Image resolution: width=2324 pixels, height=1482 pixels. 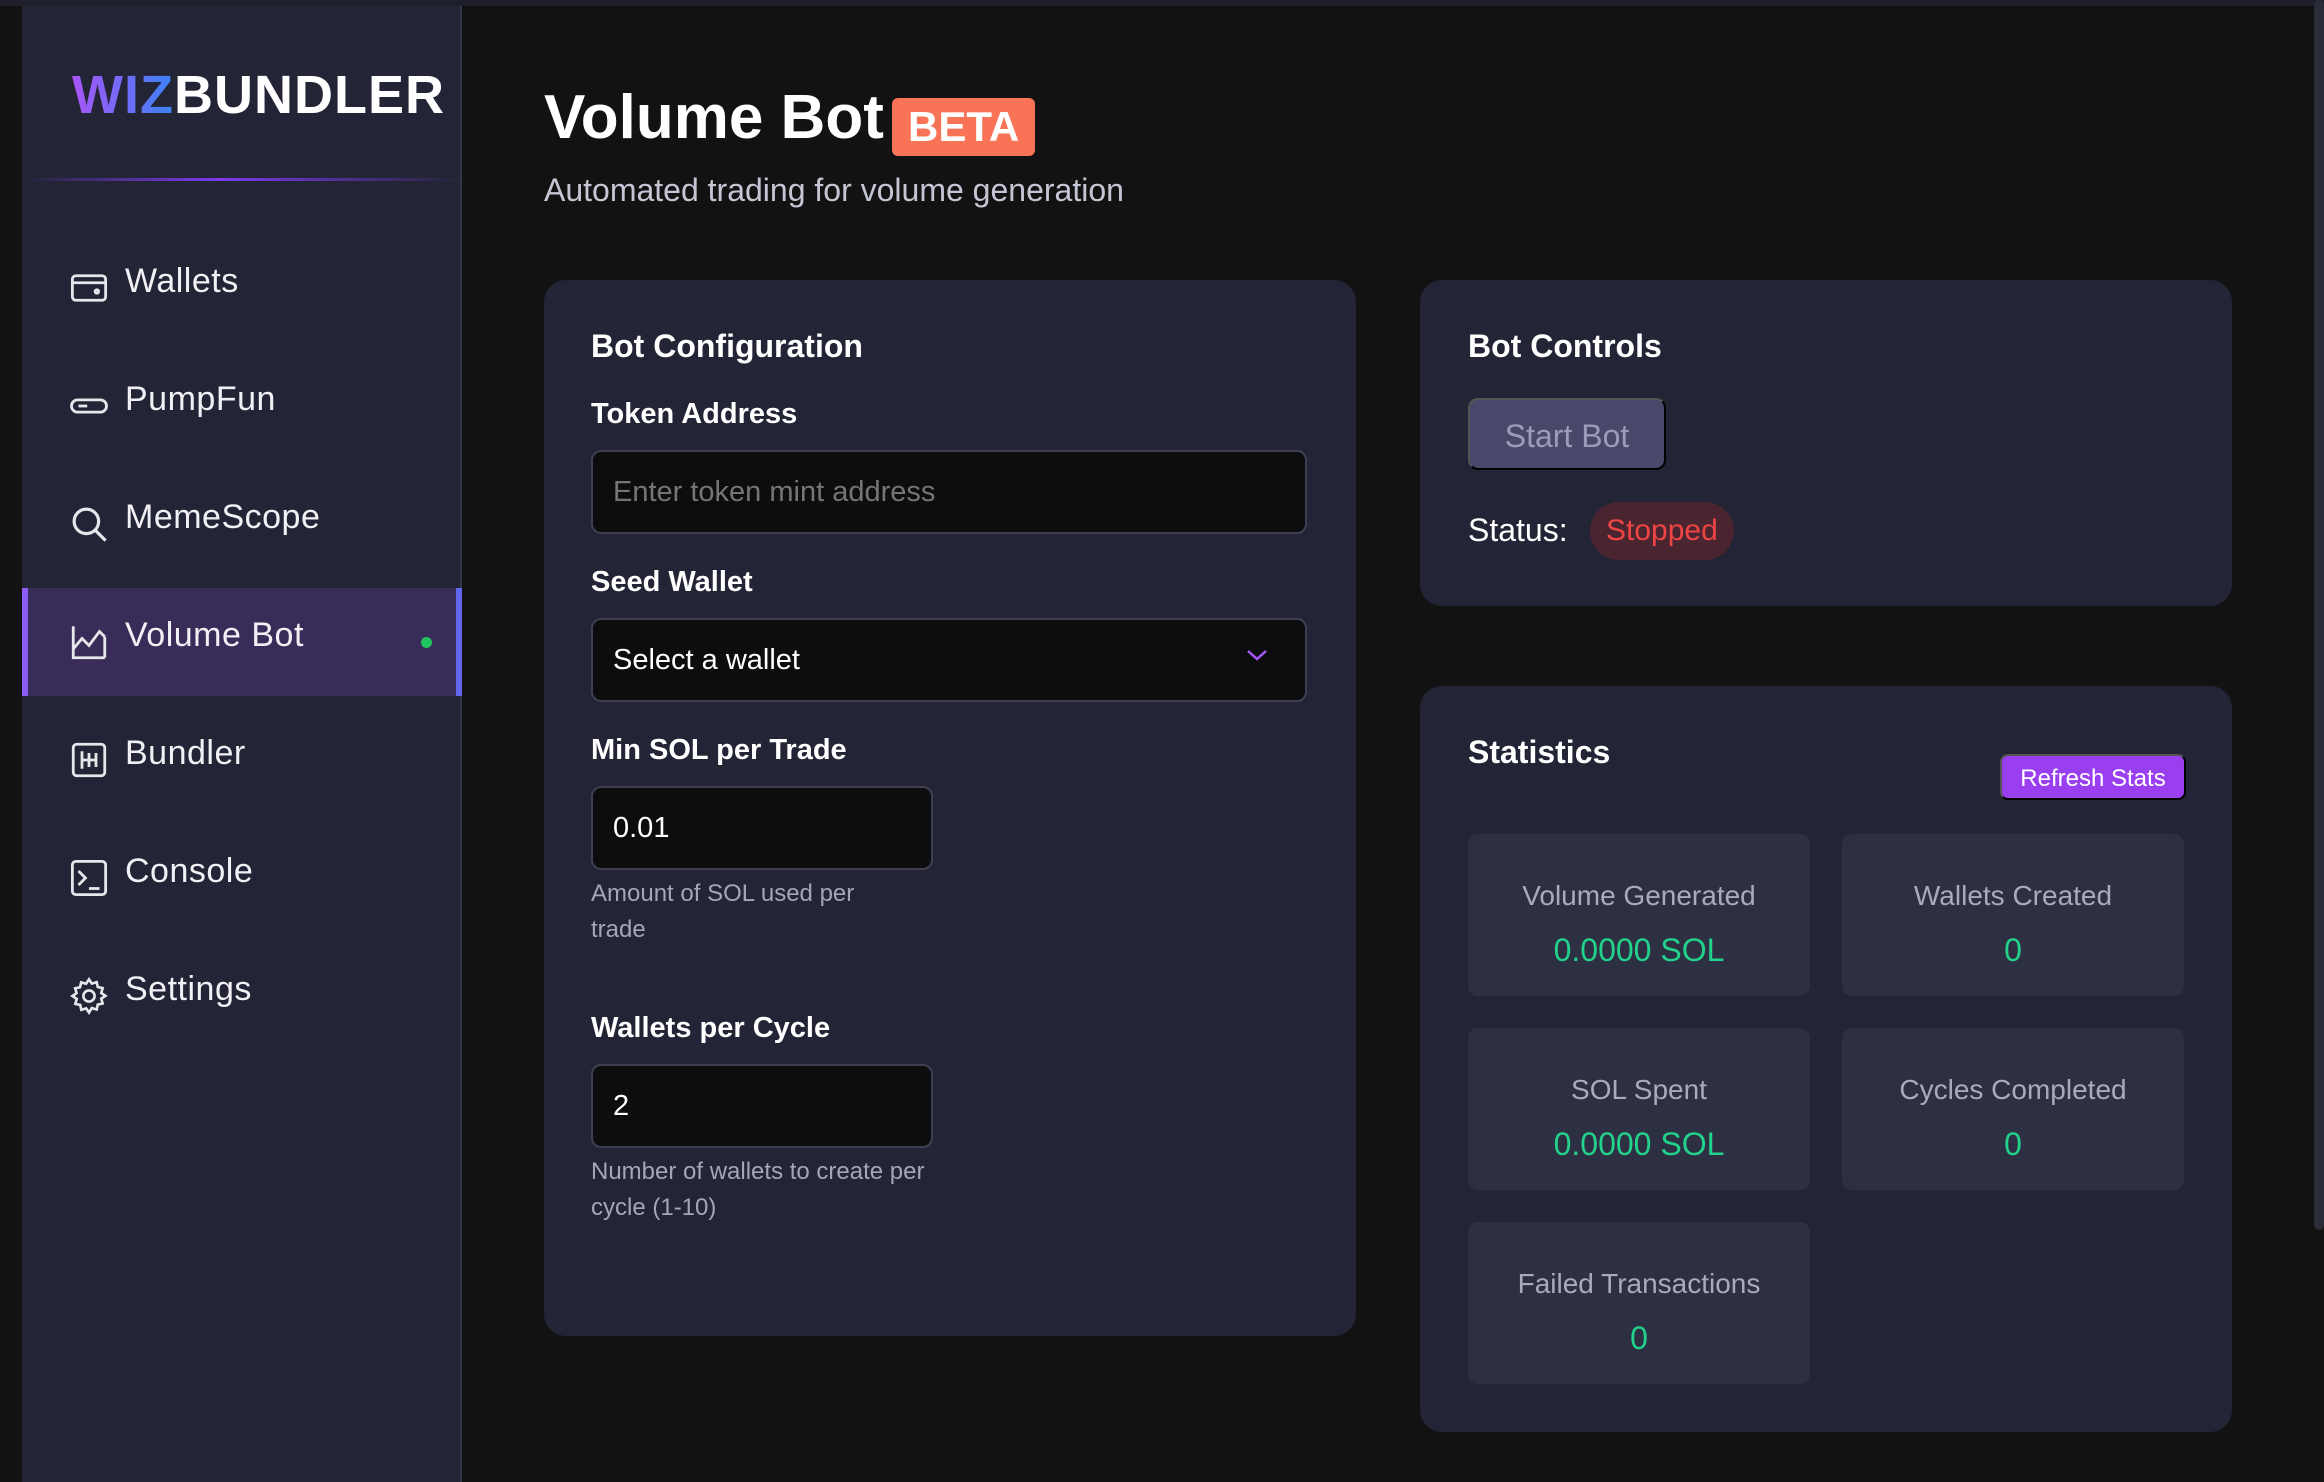 What do you see at coordinates (89, 288) in the screenshot?
I see `wallet-icon` at bounding box center [89, 288].